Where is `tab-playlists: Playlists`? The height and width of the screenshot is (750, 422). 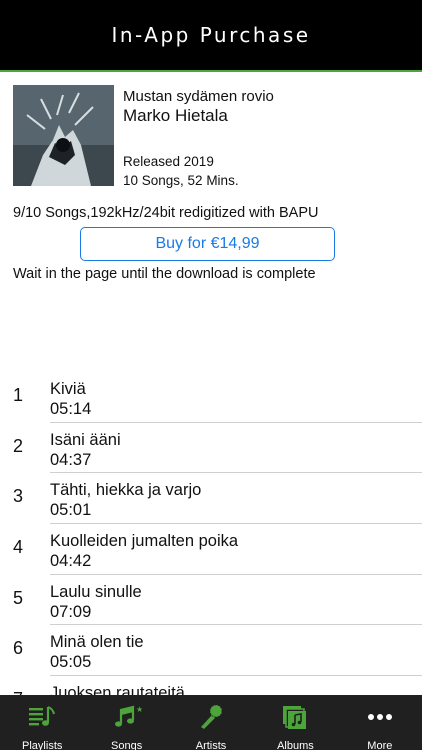
tab-playlists: Playlists is located at coordinates (42, 722).